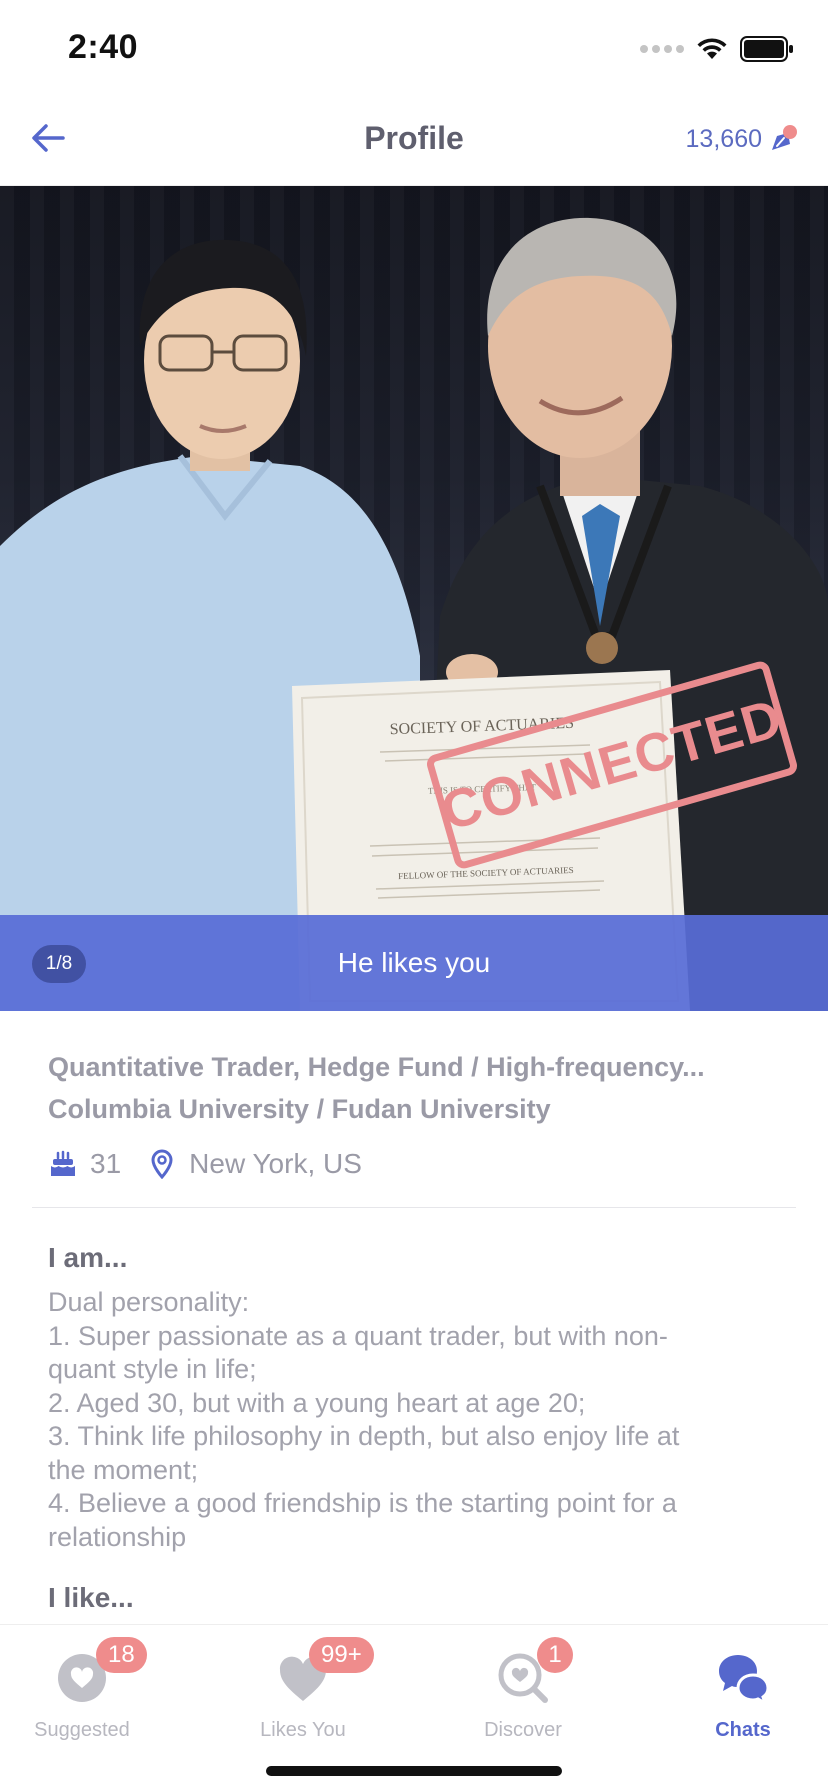 The image size is (828, 1792). Describe the element at coordinates (414, 50) in the screenshot. I see `status-bar: 2:40` at that location.